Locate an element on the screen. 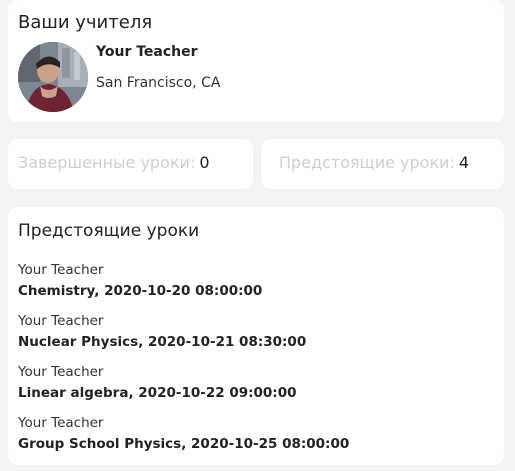  completed-lessons-label: Завершенные уроки: is located at coordinates (107, 162).